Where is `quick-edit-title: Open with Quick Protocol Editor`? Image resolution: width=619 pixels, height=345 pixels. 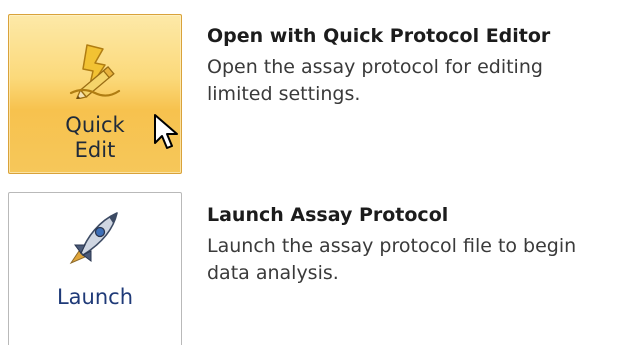 quick-edit-title: Open with Quick Protocol Editor is located at coordinates (379, 36).